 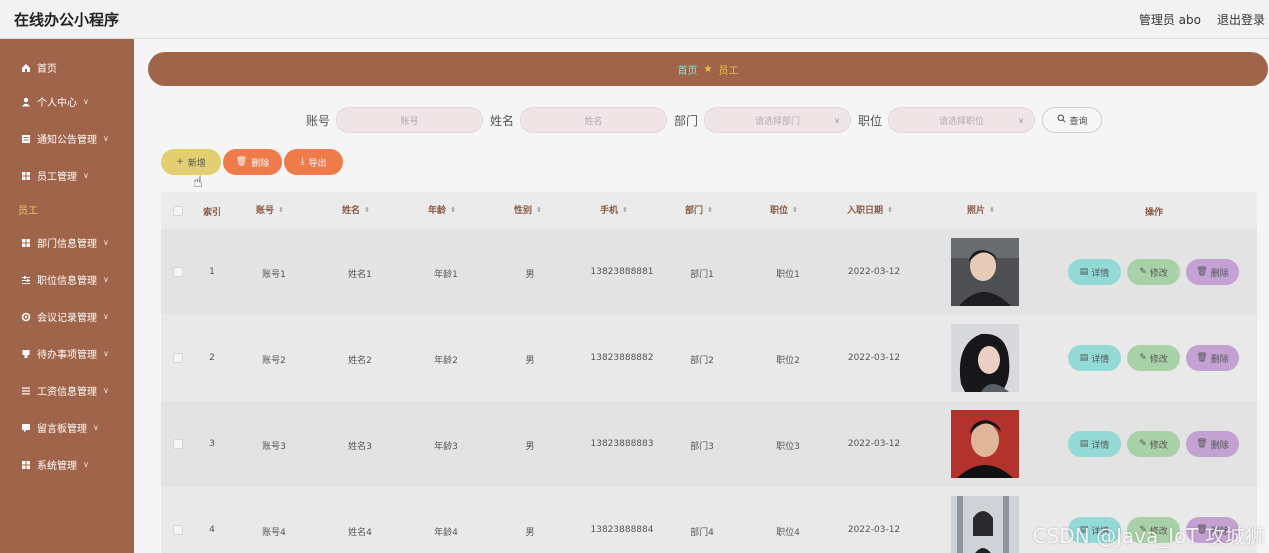 What do you see at coordinates (1154, 213) in the screenshot?
I see `col-actions: 操作` at bounding box center [1154, 213].